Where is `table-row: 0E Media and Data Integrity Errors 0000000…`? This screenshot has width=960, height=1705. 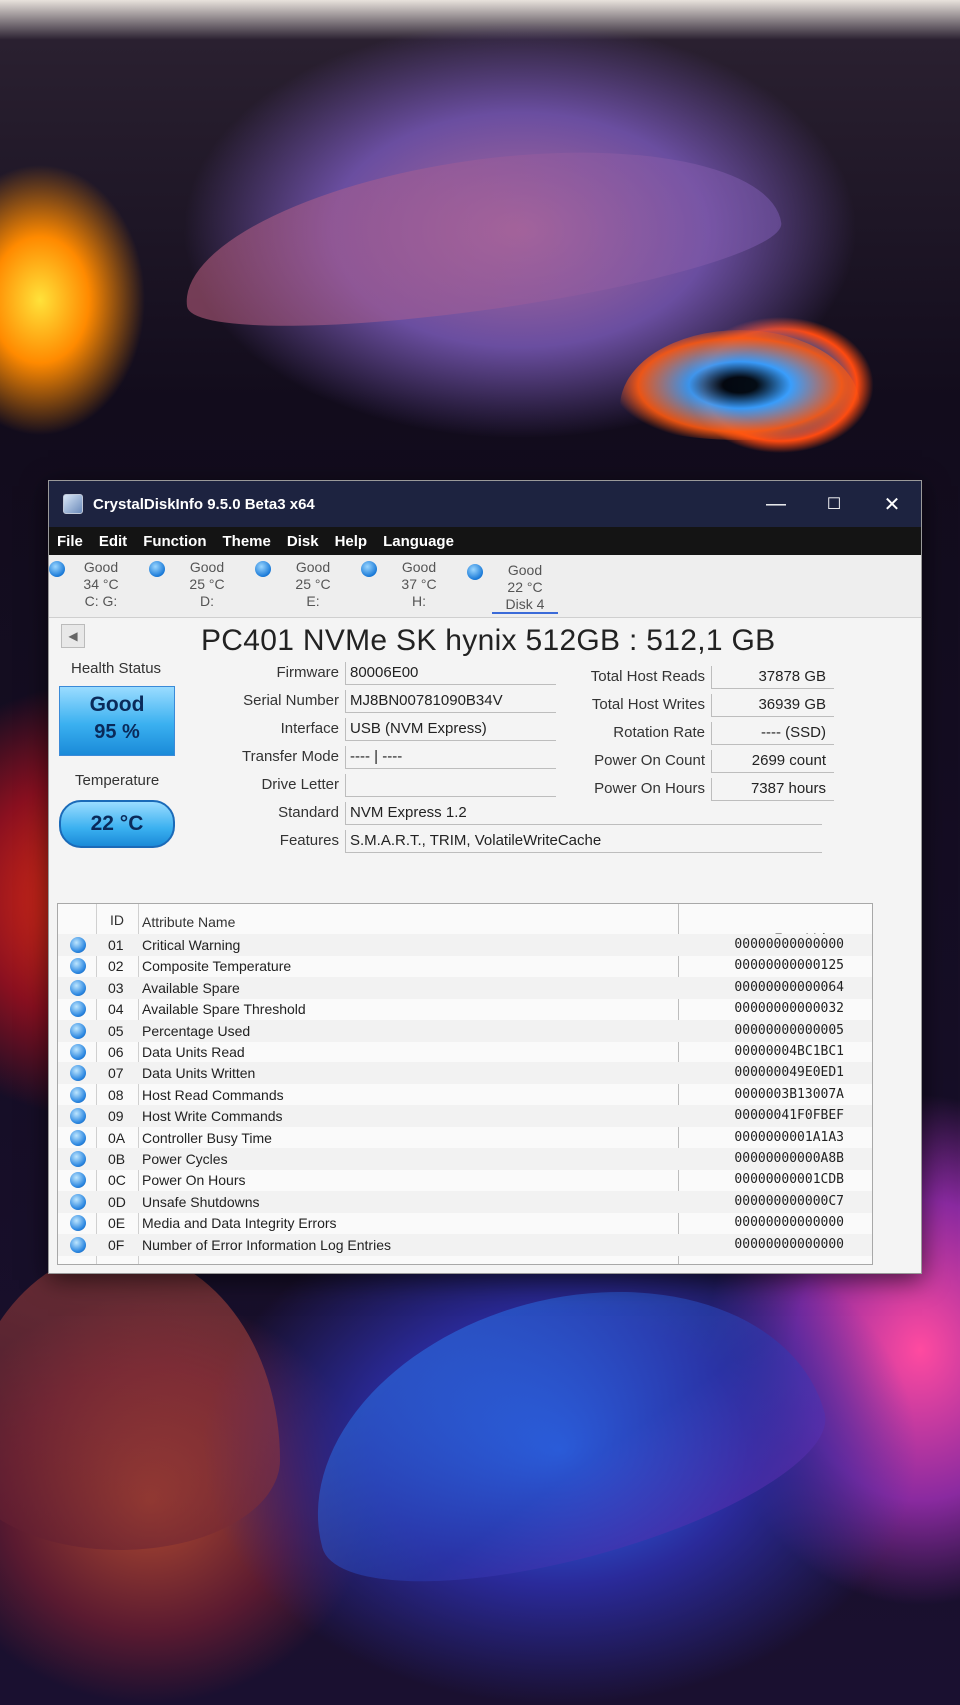 table-row: 0E Media and Data Integrity Errors 0000000… is located at coordinates (465, 1223).